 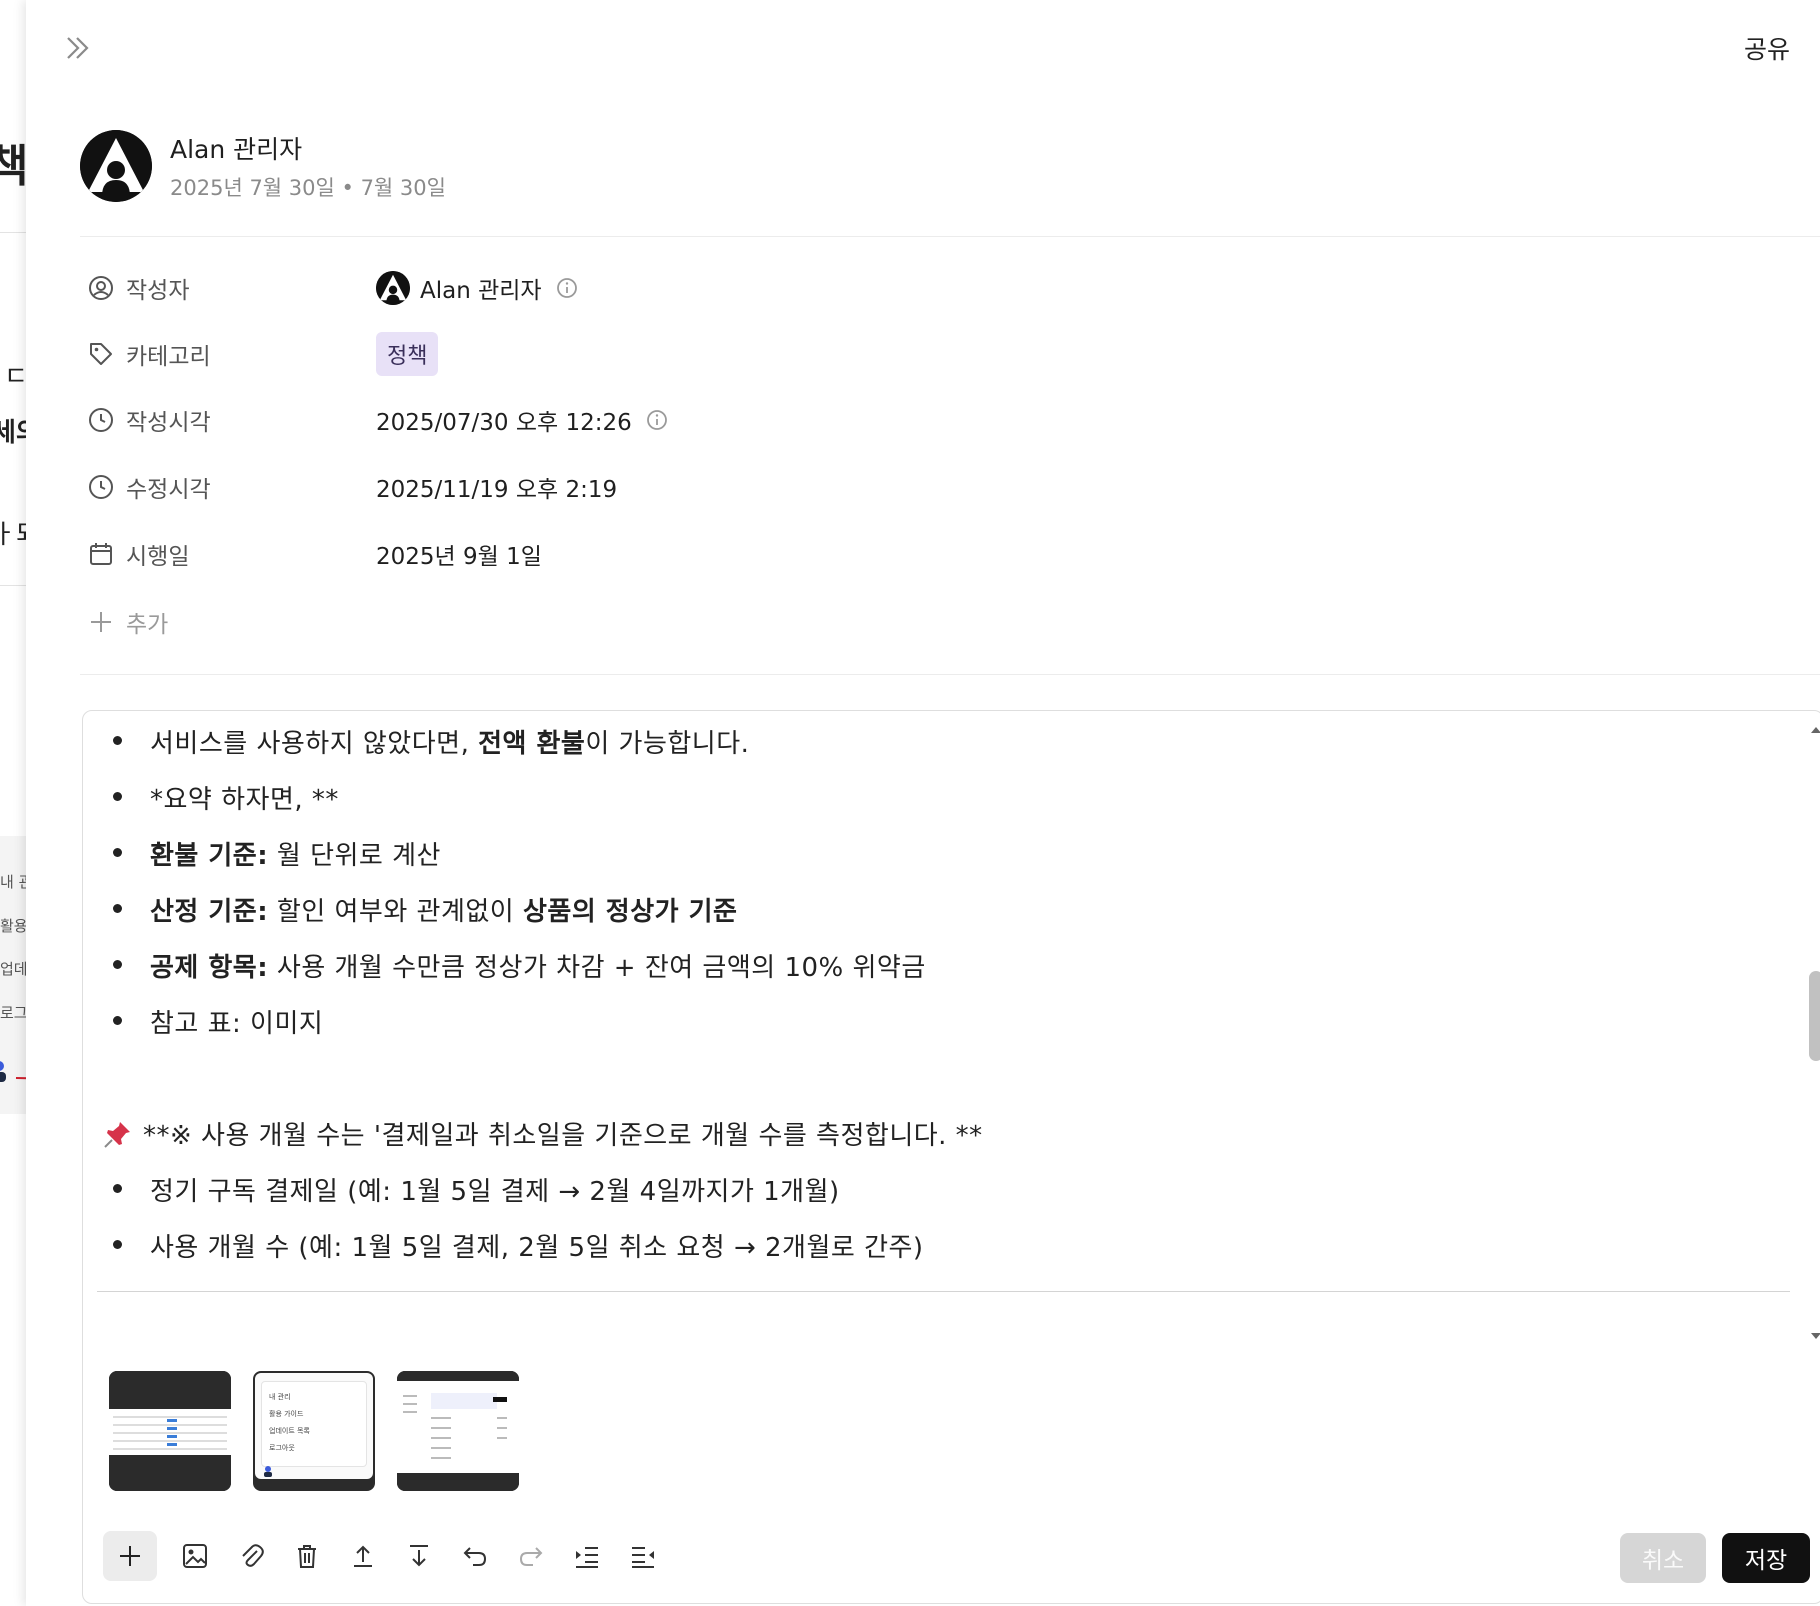 I want to click on line-bold: 환불 기준:, so click(x=209, y=856).